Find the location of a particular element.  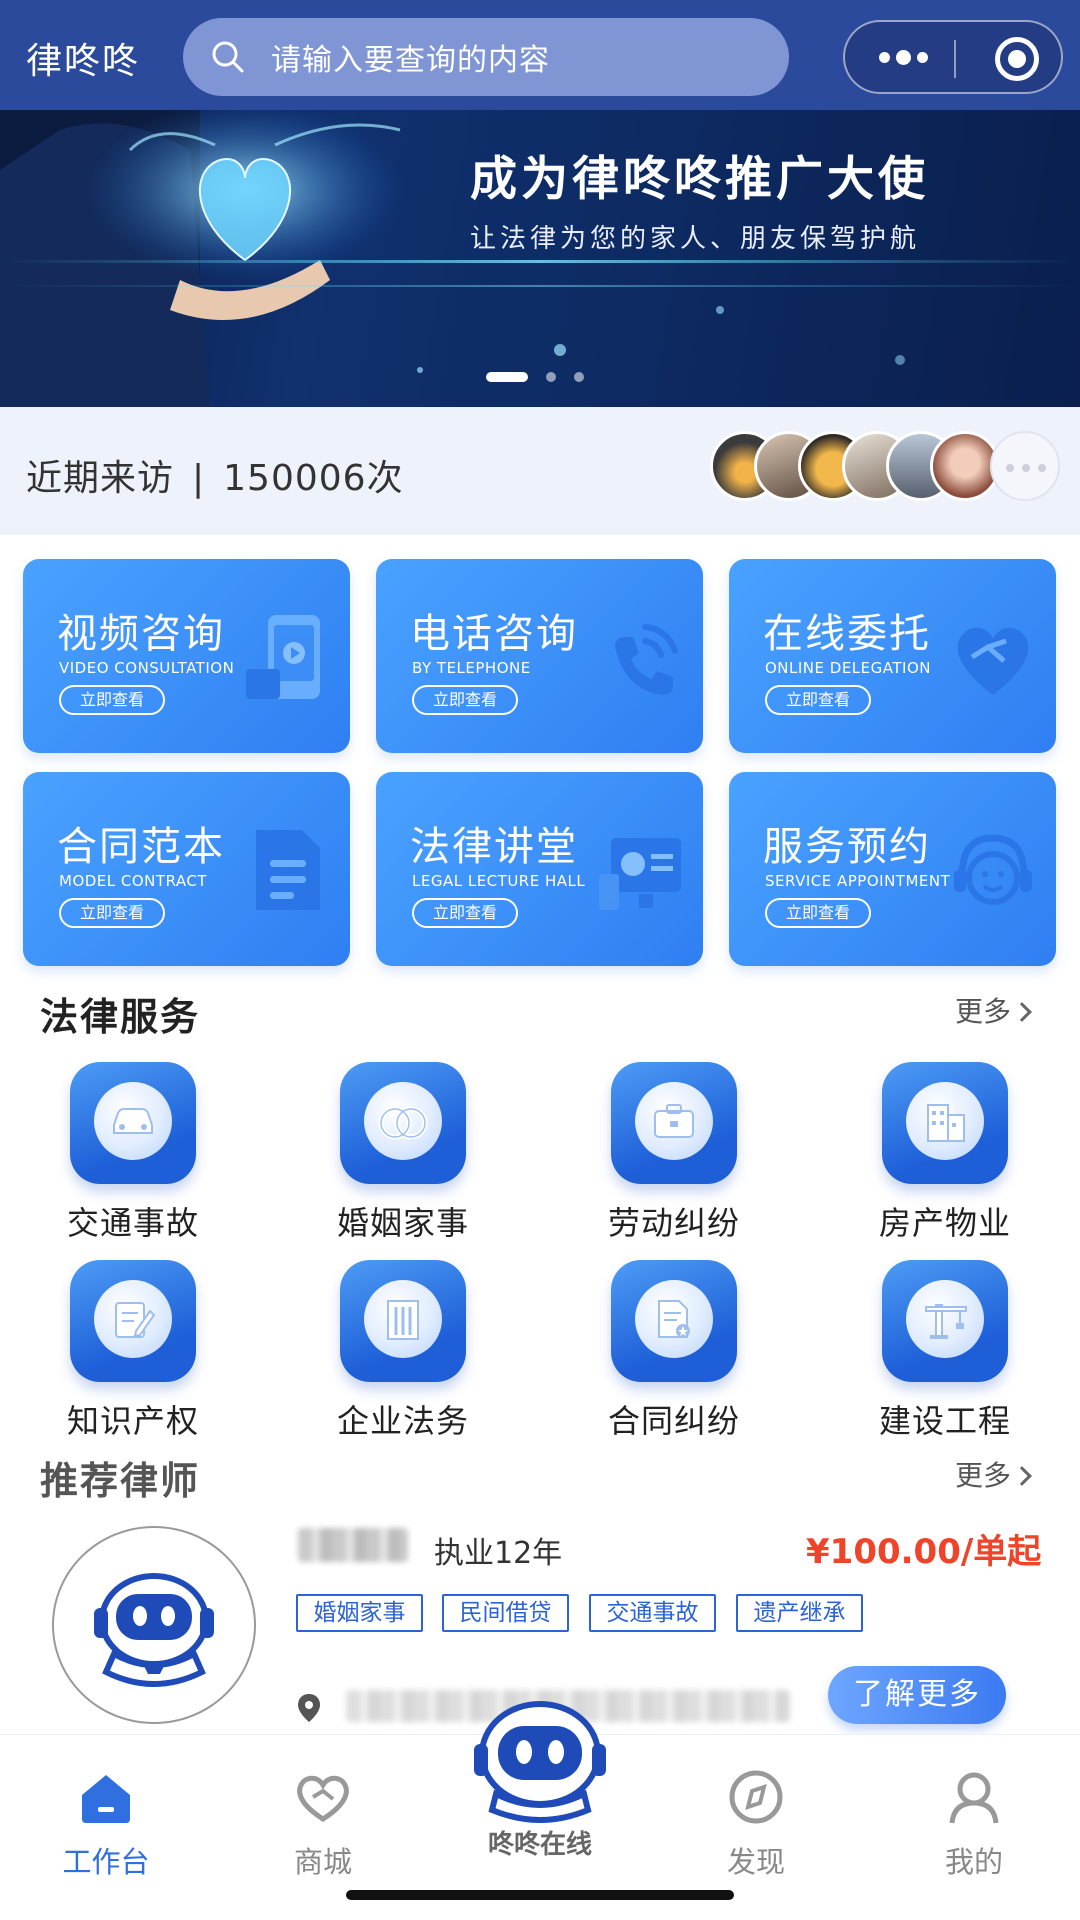

chevron-right-icon is located at coordinates (1022, 1476).